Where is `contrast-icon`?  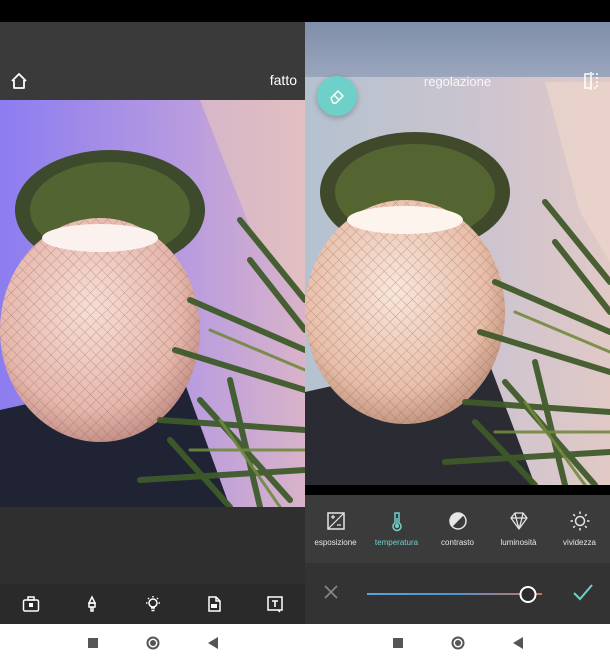 contrast-icon is located at coordinates (457, 521).